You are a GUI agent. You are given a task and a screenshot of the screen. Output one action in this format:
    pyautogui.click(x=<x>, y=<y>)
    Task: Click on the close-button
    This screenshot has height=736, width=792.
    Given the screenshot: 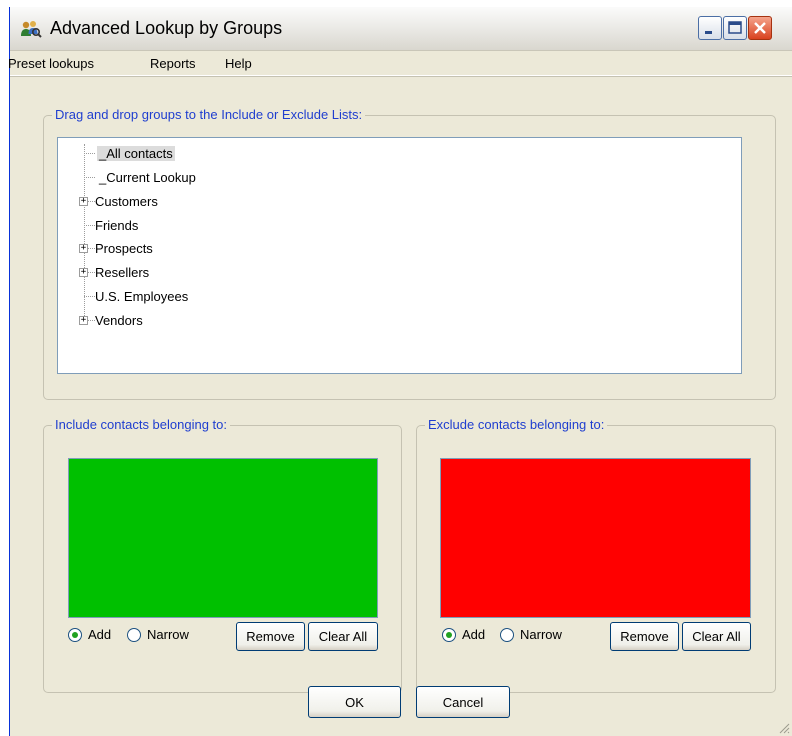 What is the action you would take?
    pyautogui.click(x=760, y=28)
    